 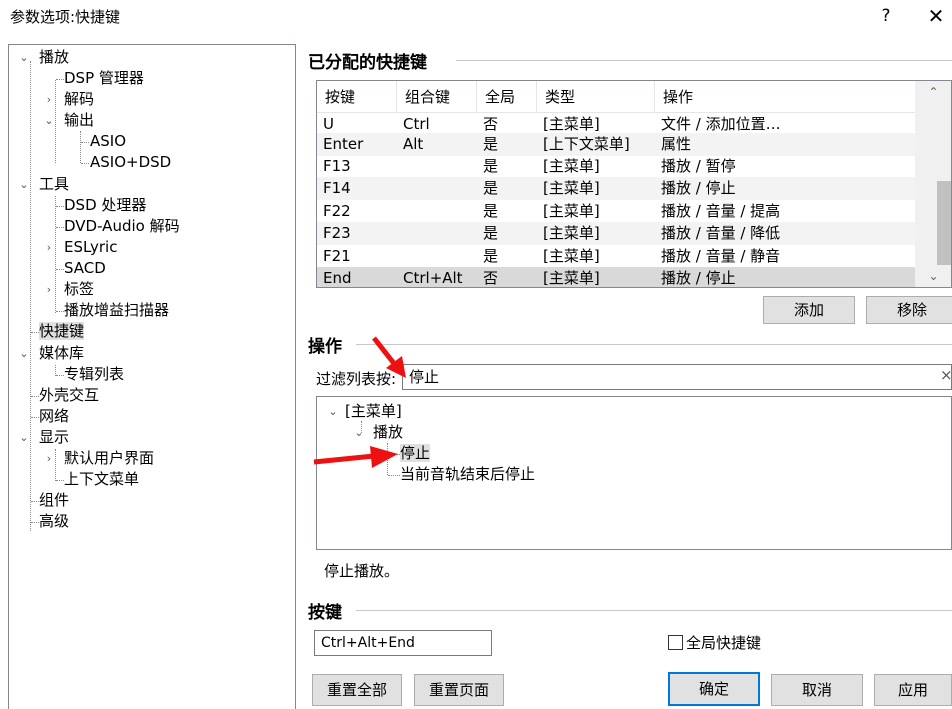 I want to click on column-header: 类型, so click(x=596, y=97).